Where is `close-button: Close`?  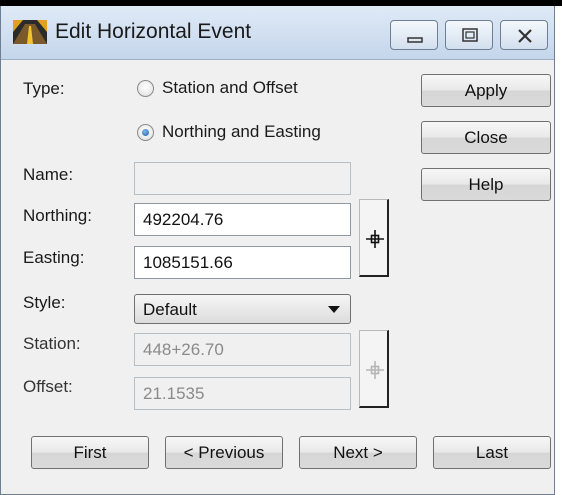
close-button: Close is located at coordinates (486, 137).